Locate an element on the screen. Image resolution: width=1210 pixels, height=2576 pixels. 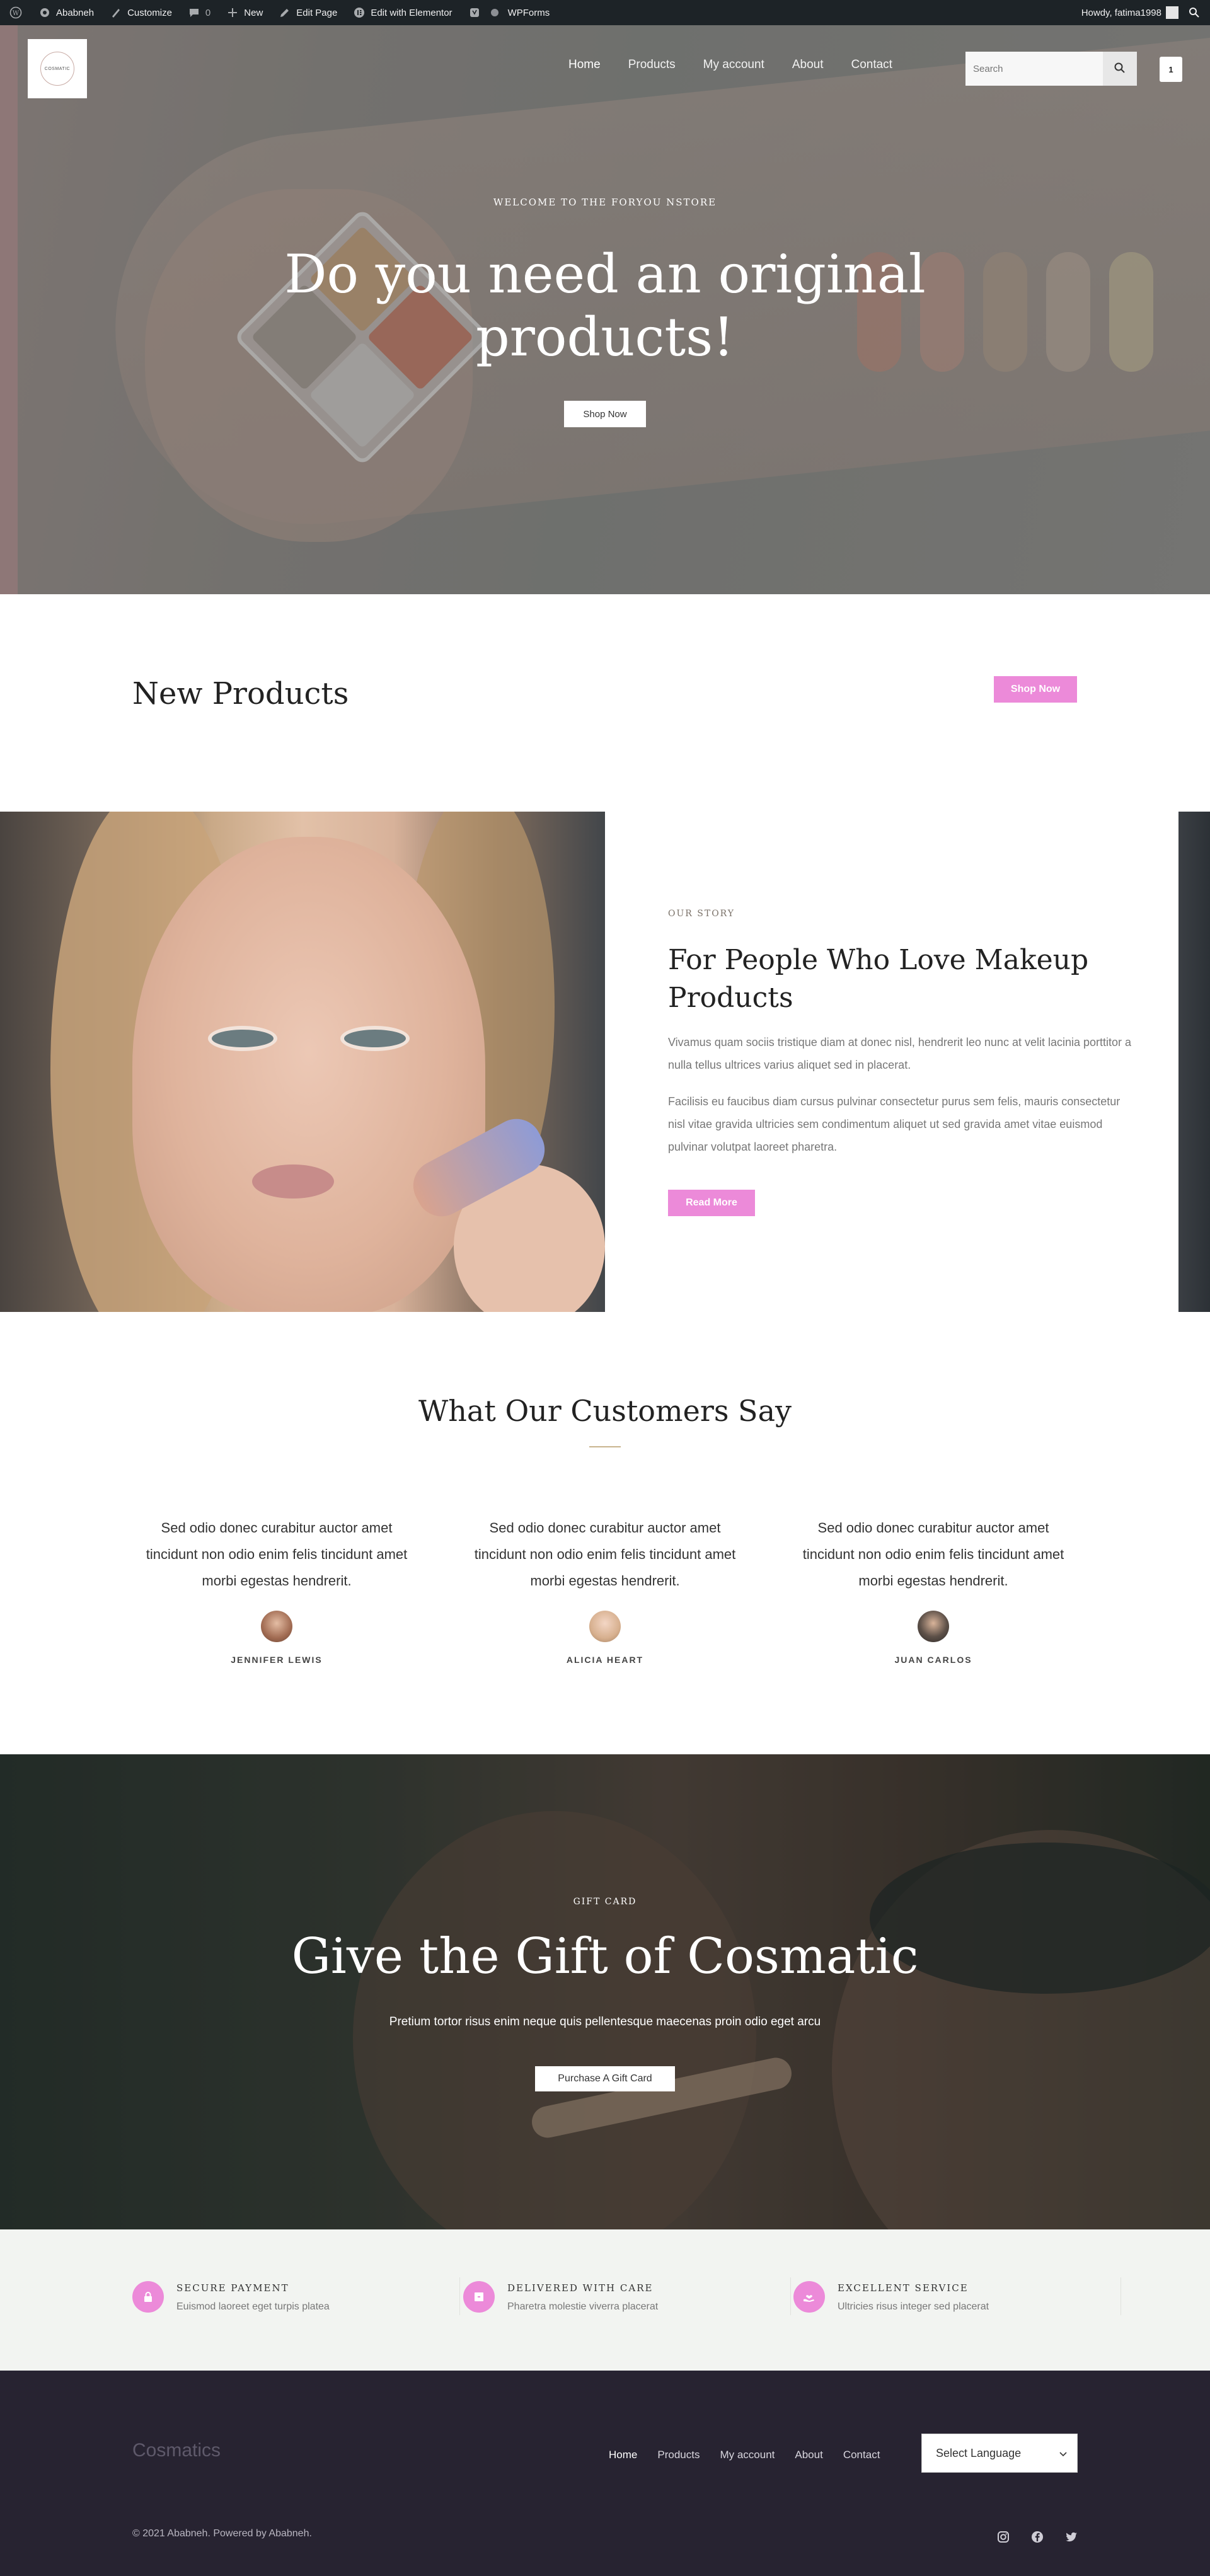
footer-nav: Home Products My account About Contact is located at coordinates (754, 2455).